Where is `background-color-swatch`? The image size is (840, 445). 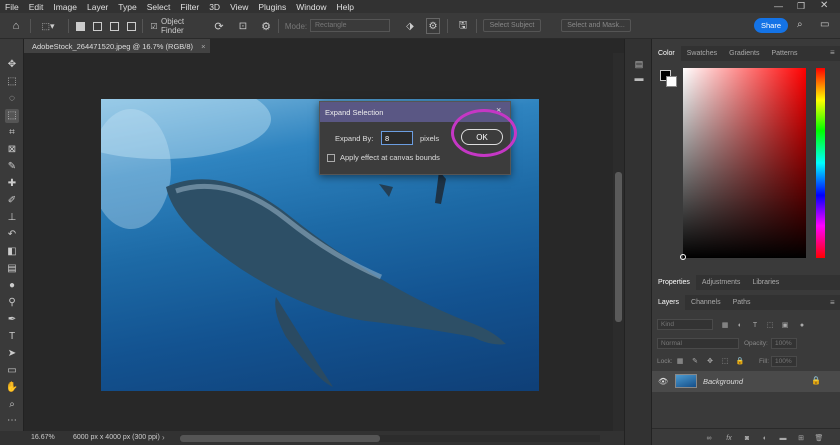
background-color-swatch is located at coordinates (671, 81).